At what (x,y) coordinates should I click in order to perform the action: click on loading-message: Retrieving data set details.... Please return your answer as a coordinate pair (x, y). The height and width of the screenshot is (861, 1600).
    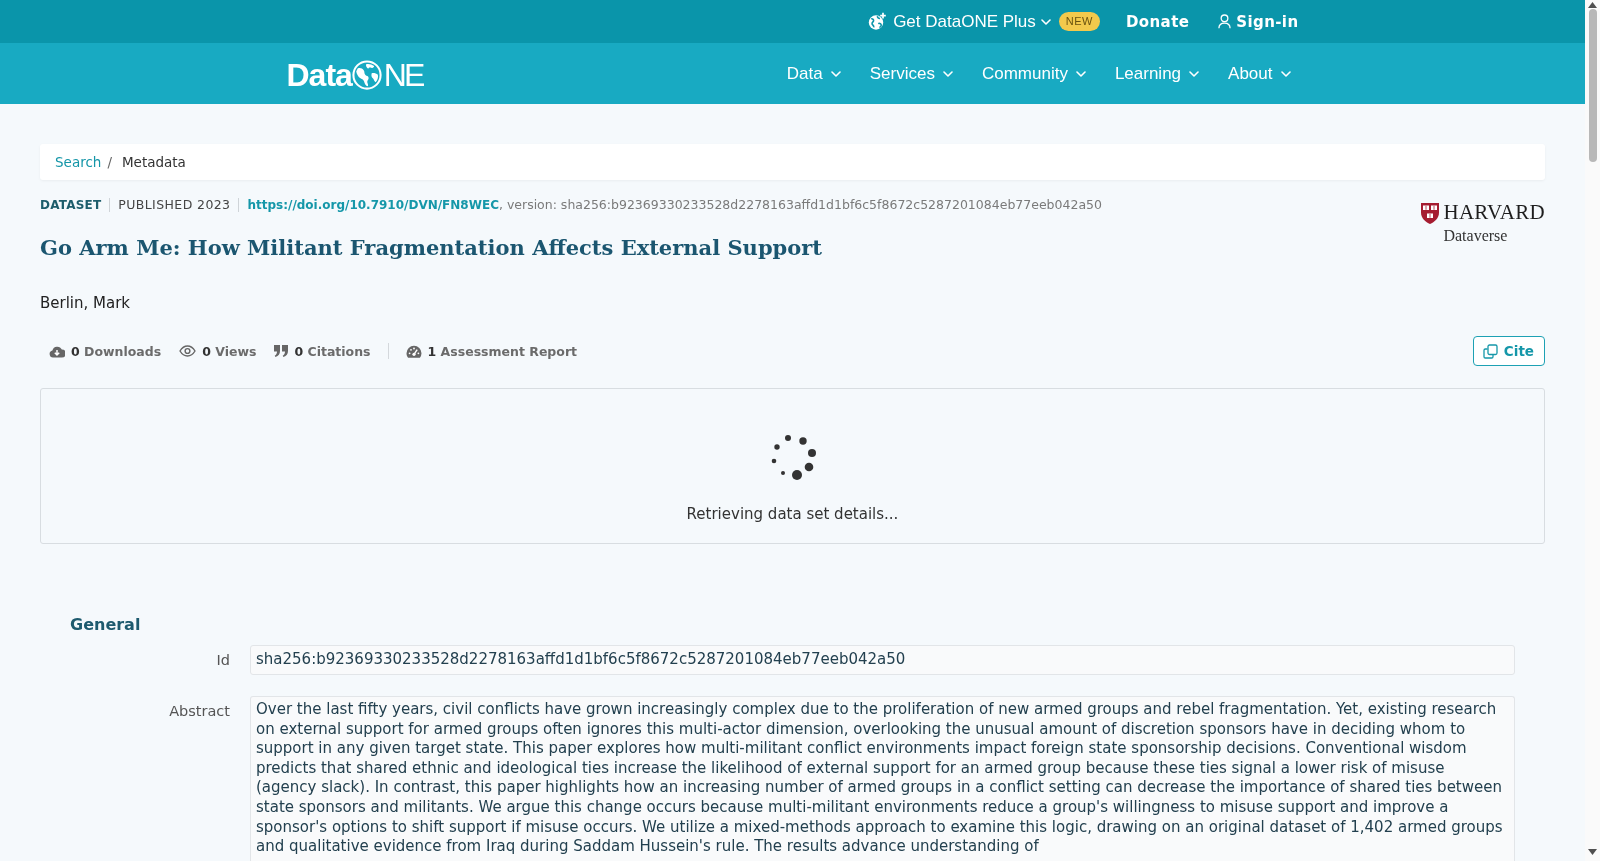
    Looking at the image, I should click on (792, 514).